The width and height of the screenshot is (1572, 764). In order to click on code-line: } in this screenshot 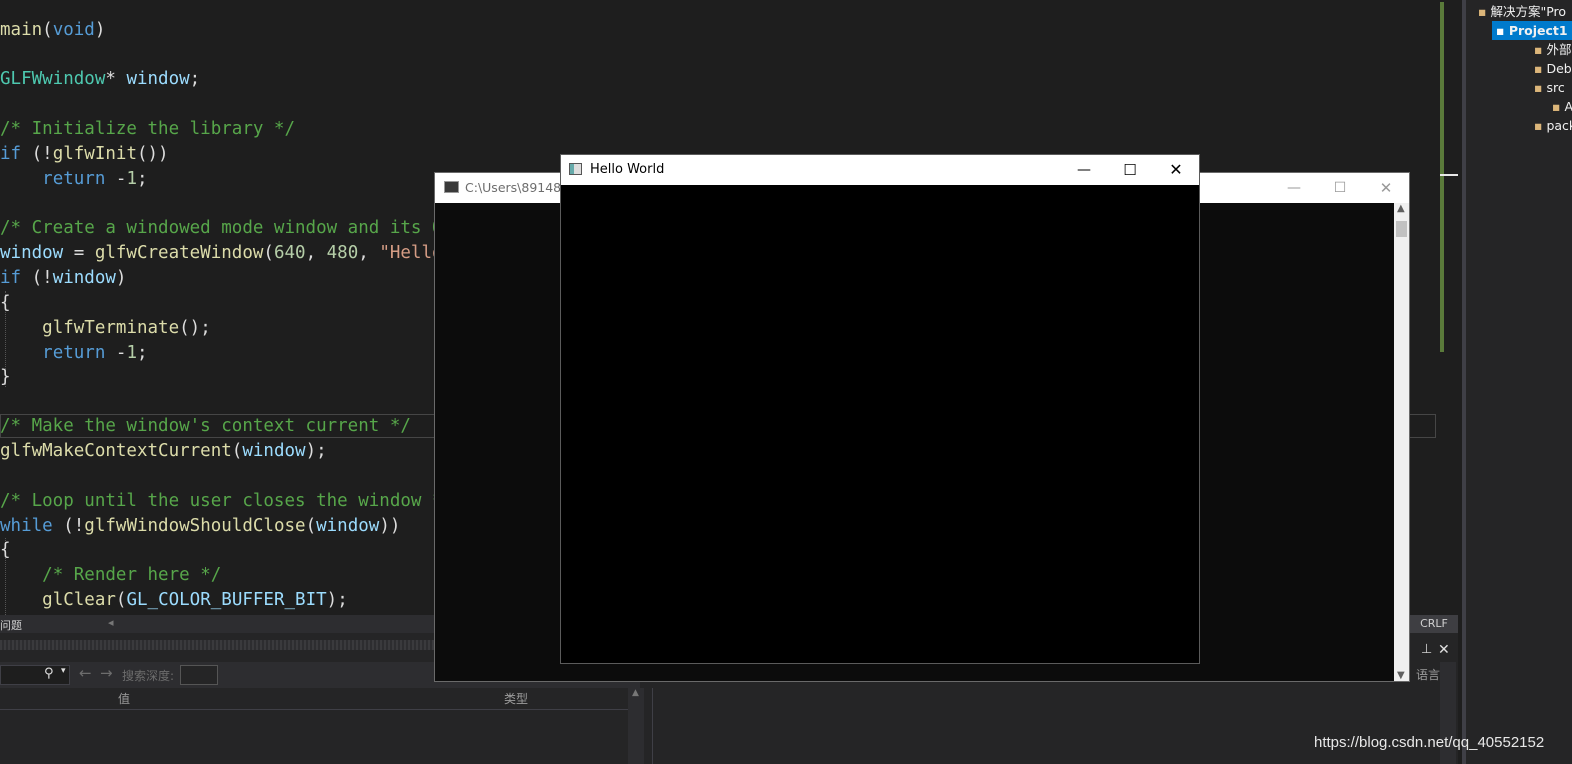, I will do `click(5, 377)`.